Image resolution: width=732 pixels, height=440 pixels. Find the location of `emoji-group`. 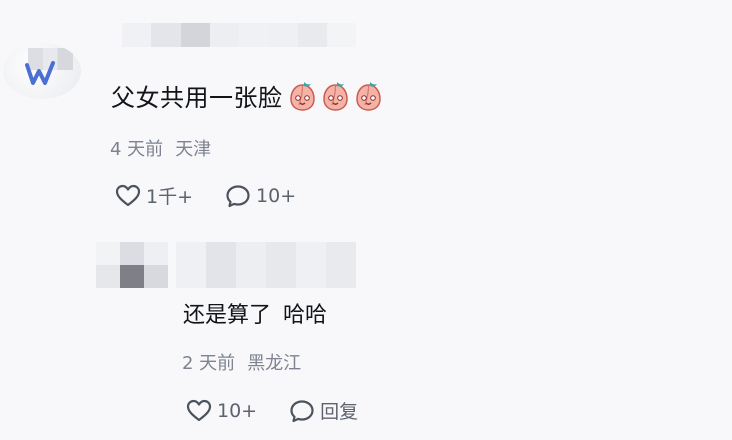

emoji-group is located at coordinates (335, 96).